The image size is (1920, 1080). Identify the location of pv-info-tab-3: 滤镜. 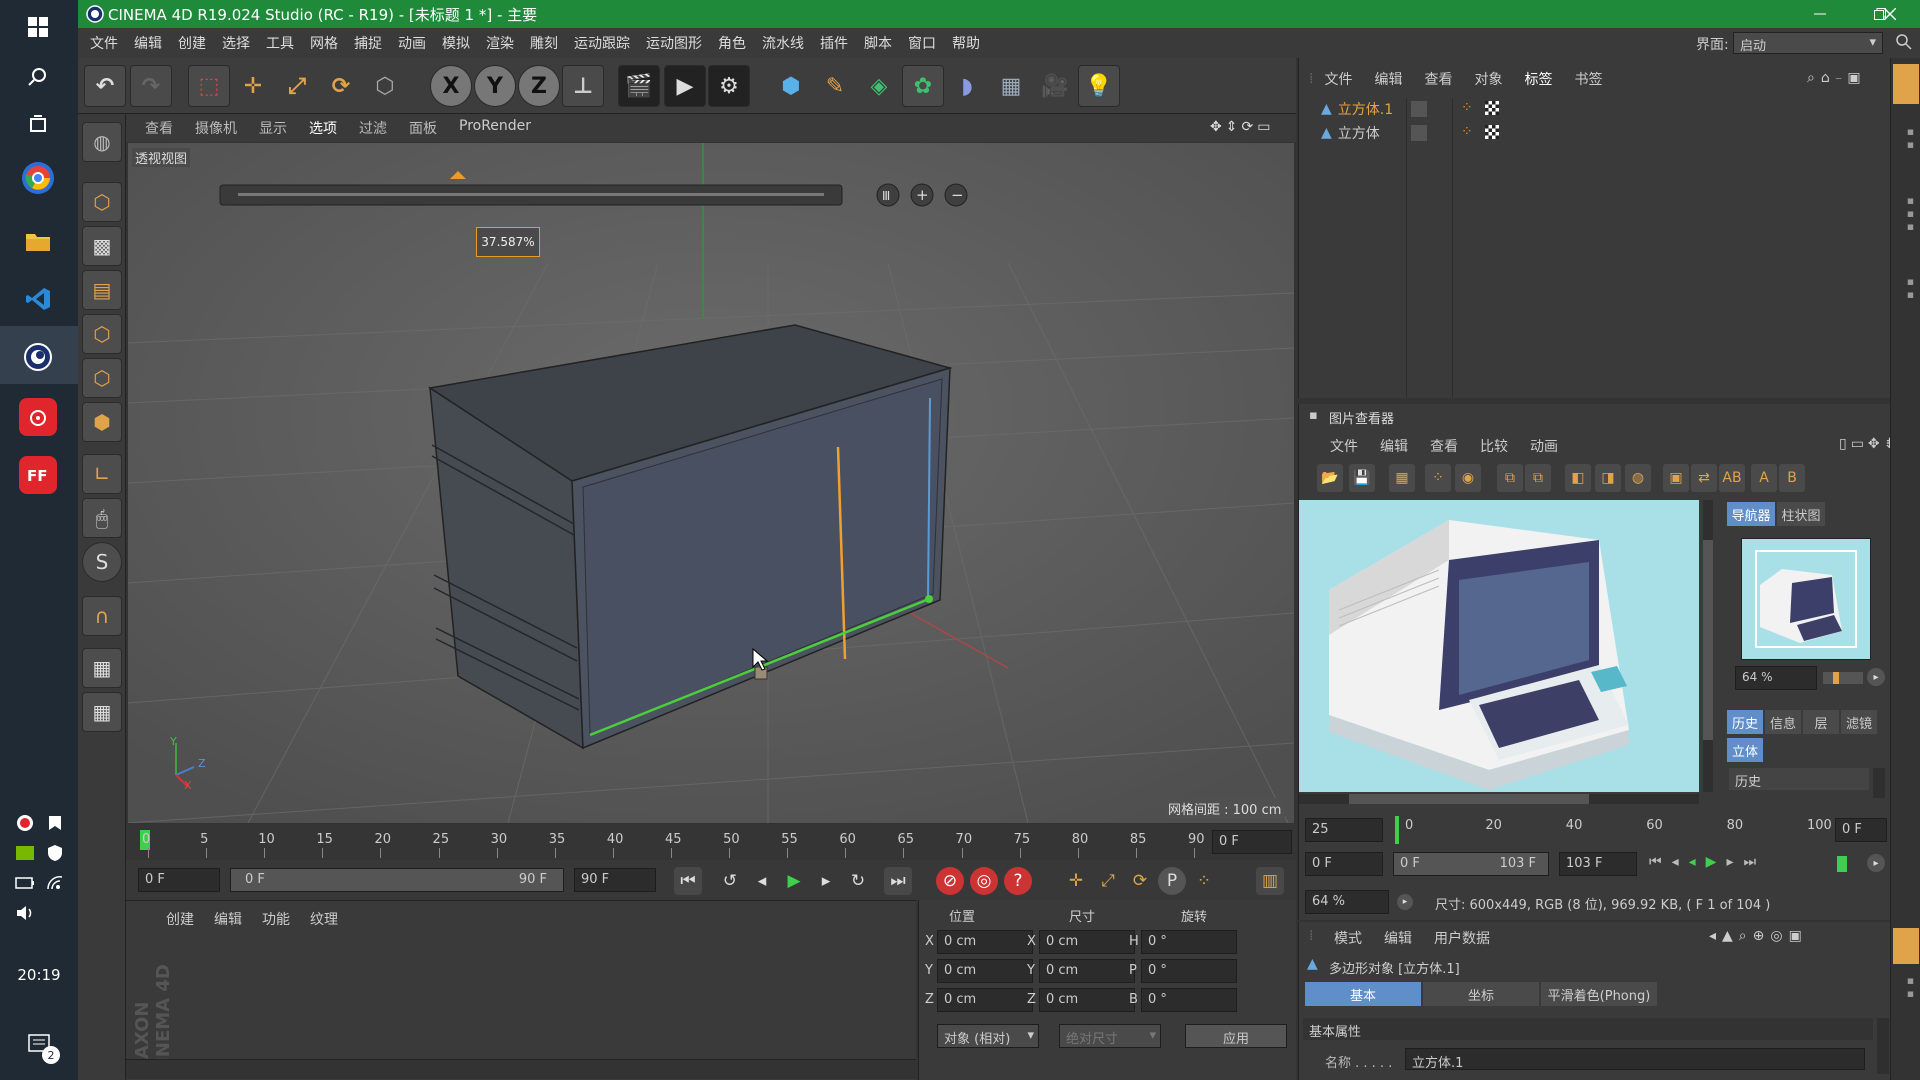
(1859, 722).